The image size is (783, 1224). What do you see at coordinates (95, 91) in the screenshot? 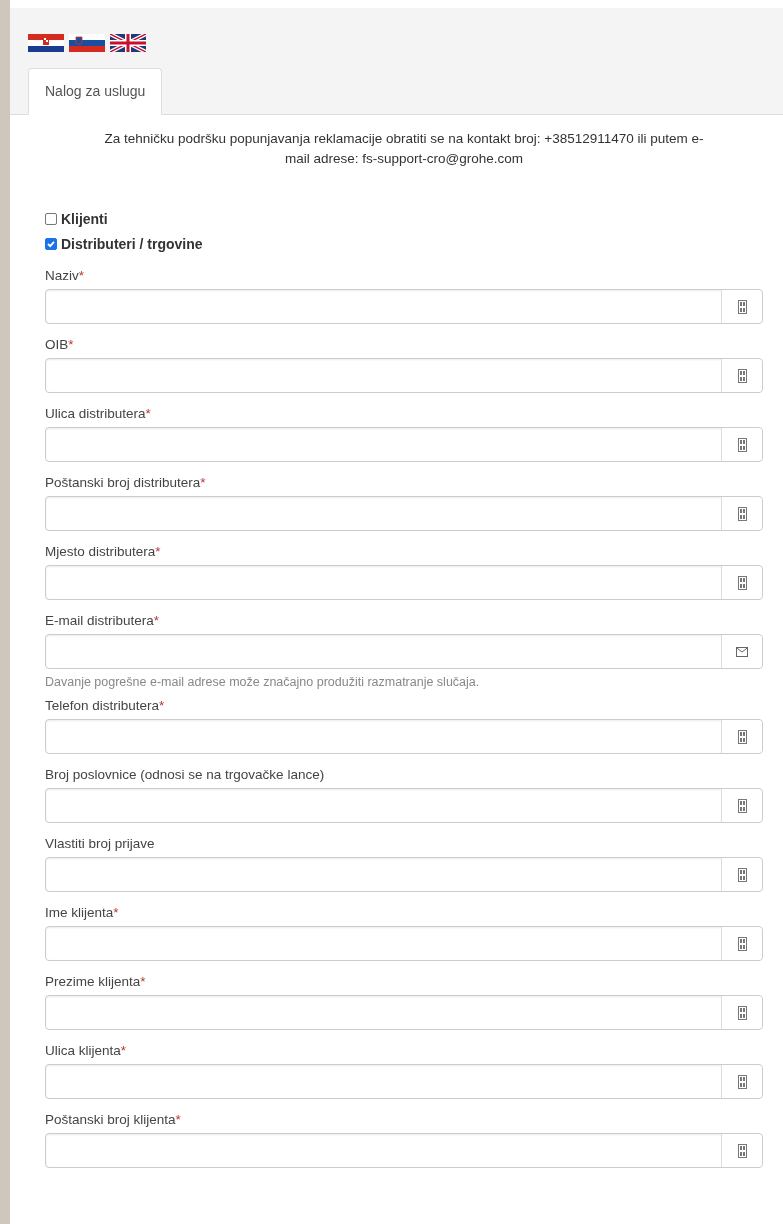
I see `tab: Nalog za uslugu` at bounding box center [95, 91].